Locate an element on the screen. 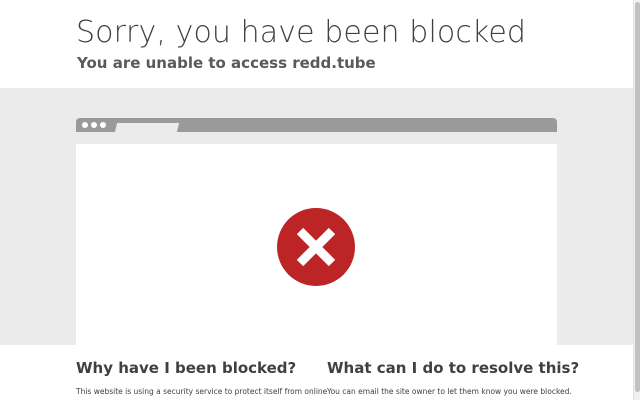 This screenshot has width=640, height=400. page-subtitle: You are unable to access redd.tube is located at coordinates (226, 63).